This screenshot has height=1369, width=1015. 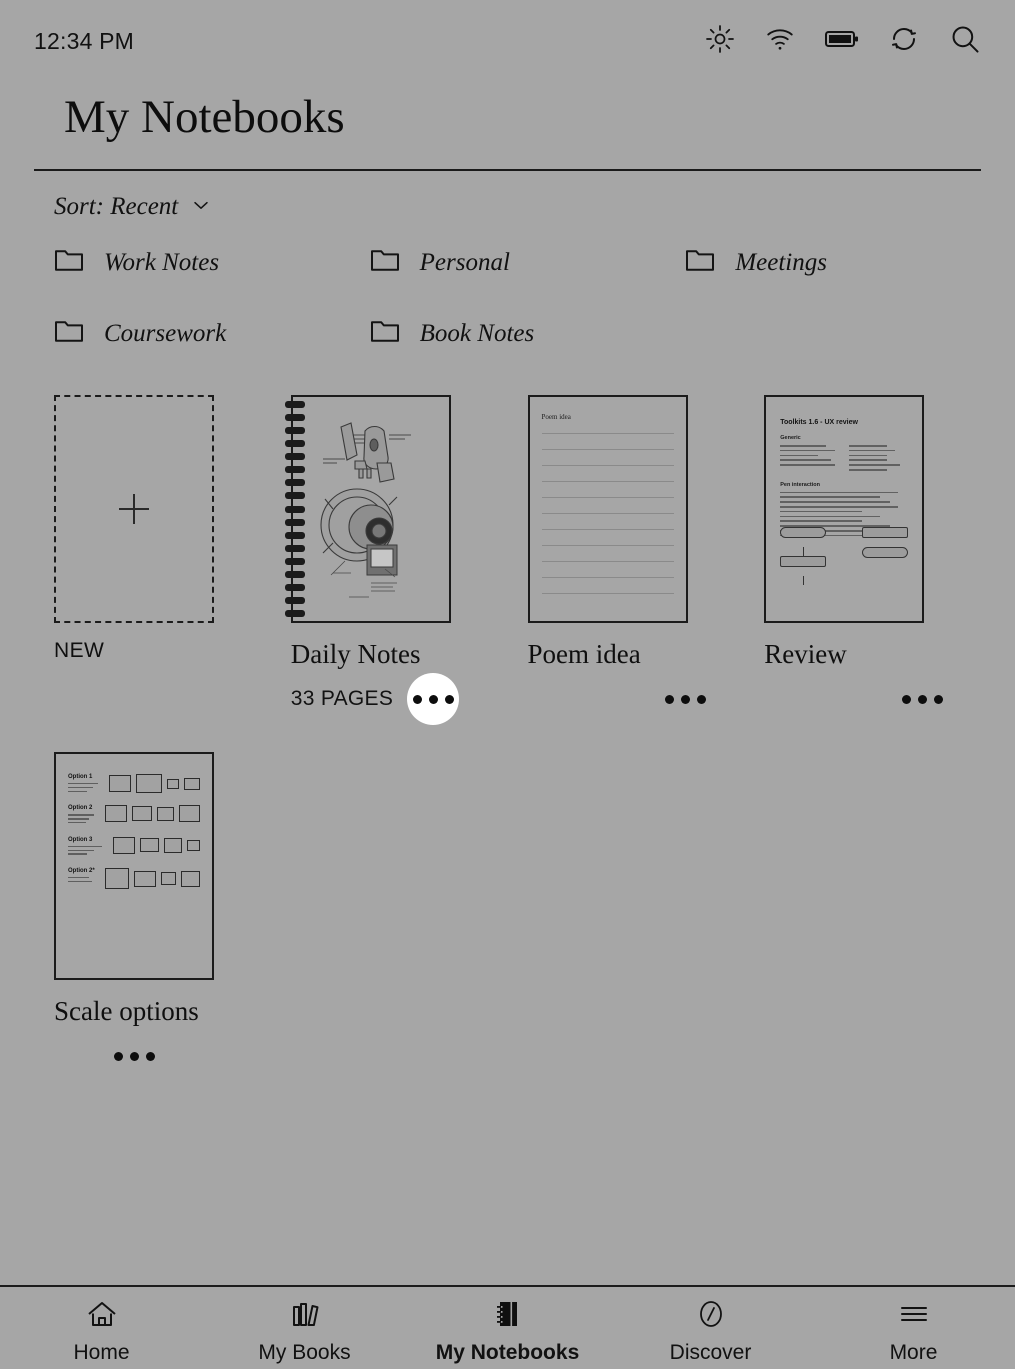 What do you see at coordinates (80, 808) in the screenshot?
I see `thumbnail-option-label: Option 2` at bounding box center [80, 808].